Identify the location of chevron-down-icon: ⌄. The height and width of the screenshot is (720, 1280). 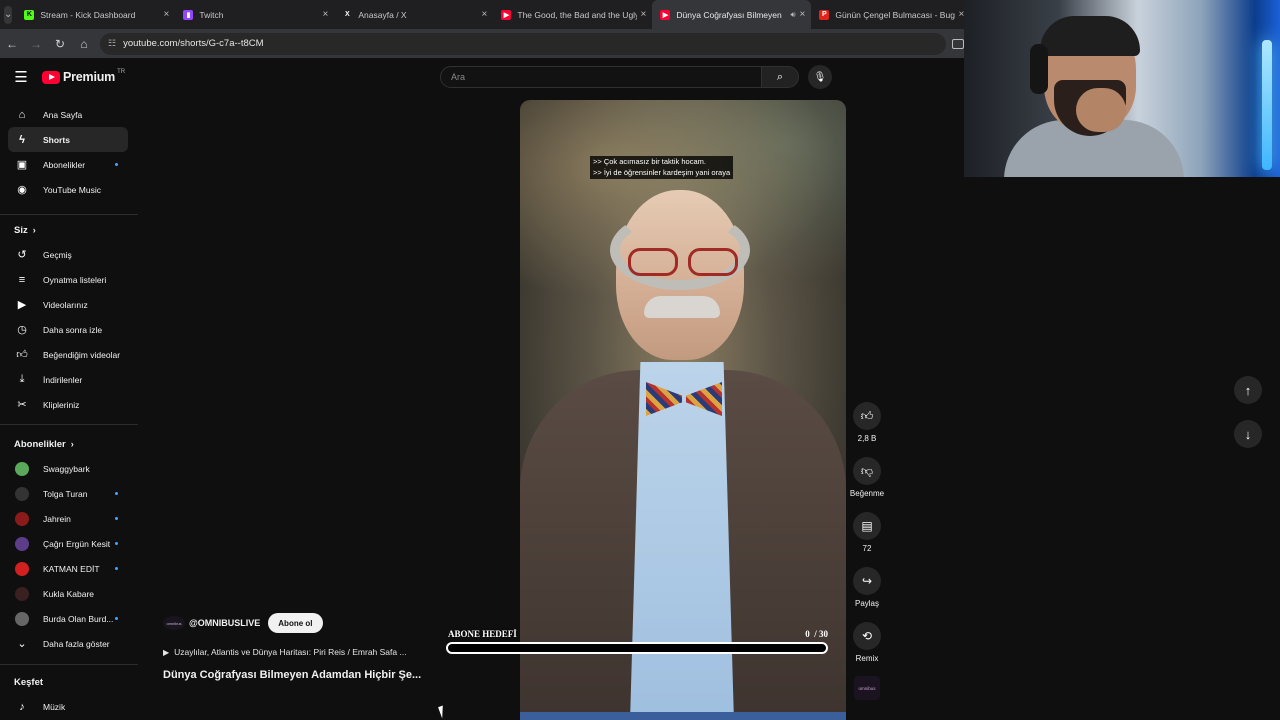
(22, 644).